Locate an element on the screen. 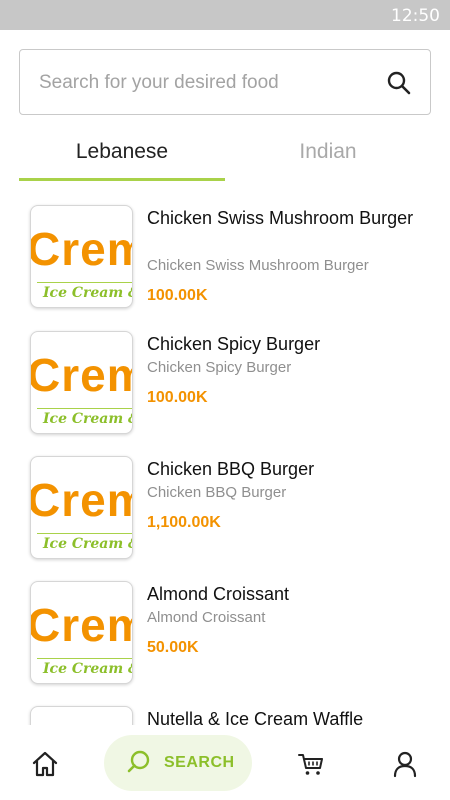  item-name: Chicken Swiss Mushroom Burger is located at coordinates (280, 218).